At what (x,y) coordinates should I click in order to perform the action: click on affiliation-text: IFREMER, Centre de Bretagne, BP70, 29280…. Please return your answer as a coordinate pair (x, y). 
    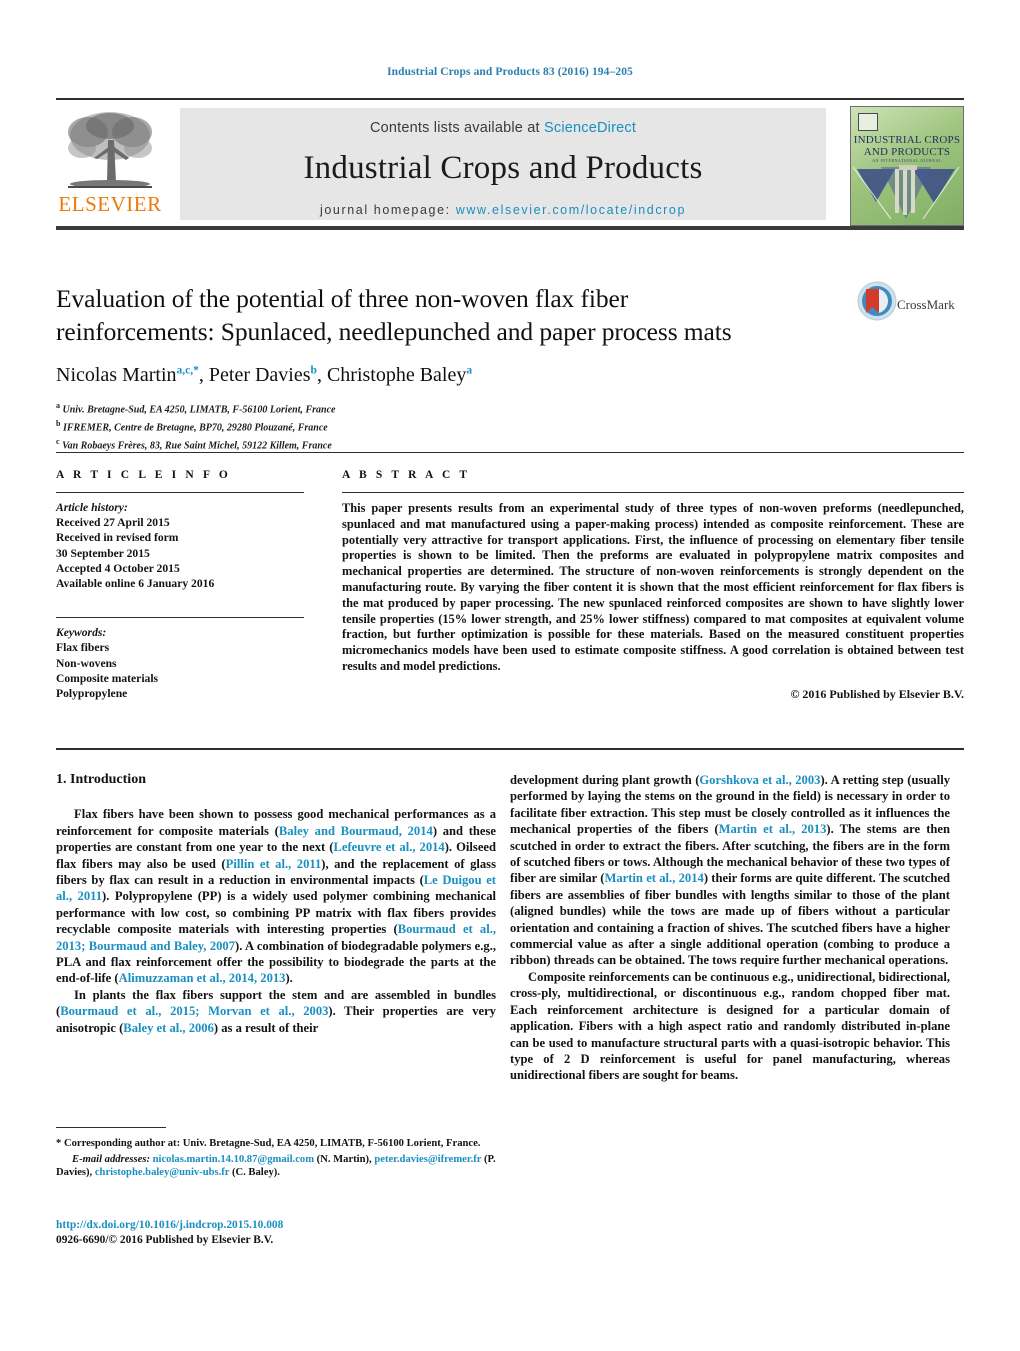
    Looking at the image, I should click on (195, 428).